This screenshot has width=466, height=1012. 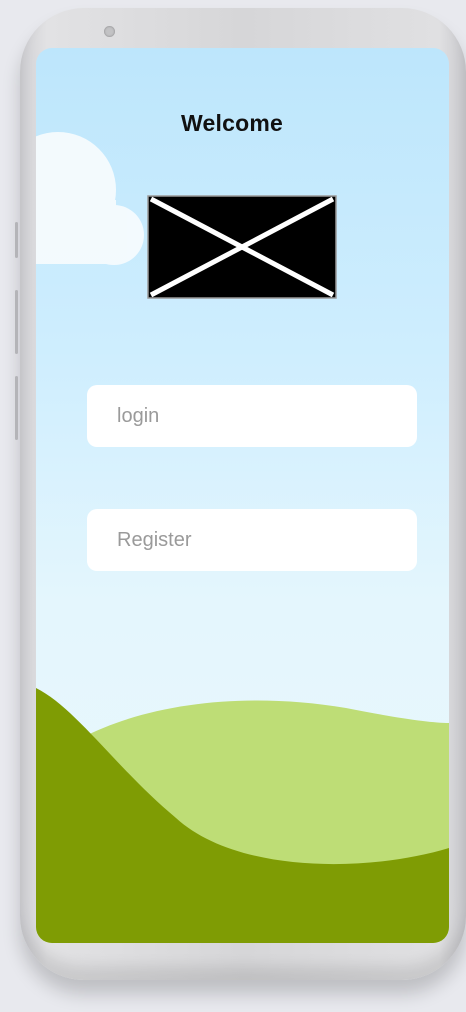 What do you see at coordinates (252, 540) in the screenshot?
I see `register-input` at bounding box center [252, 540].